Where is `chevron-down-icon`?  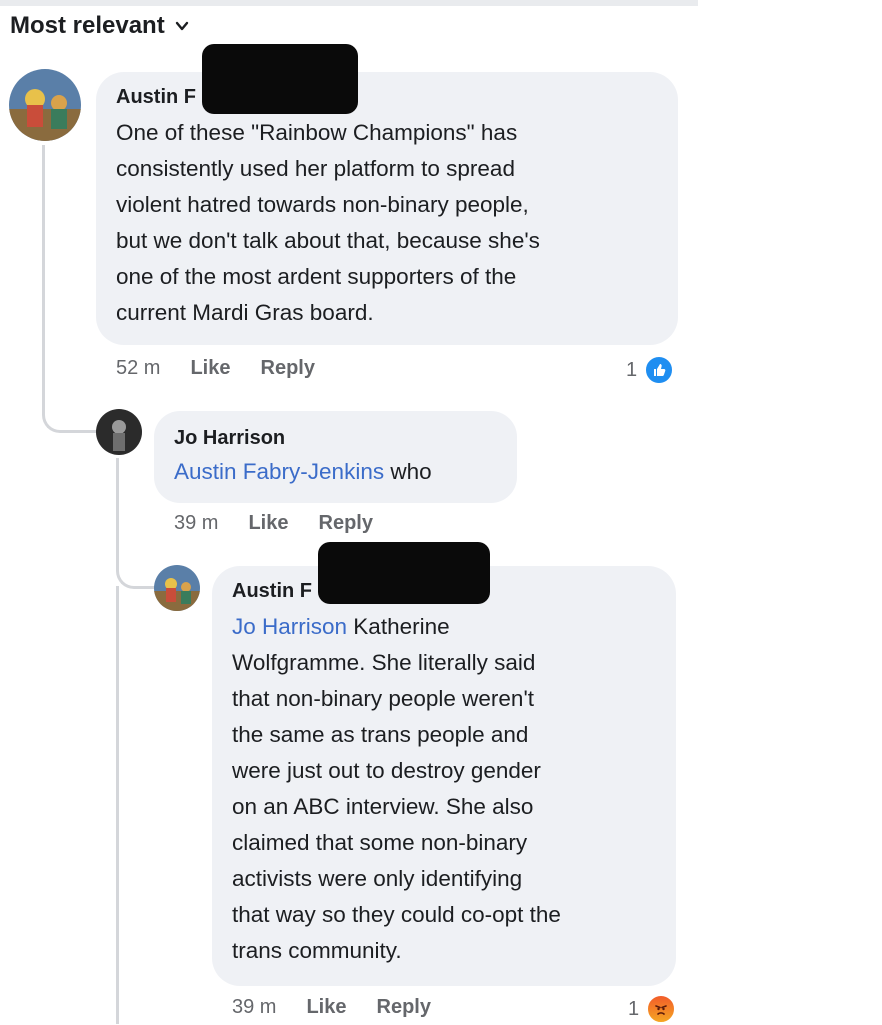
chevron-down-icon is located at coordinates (181, 26).